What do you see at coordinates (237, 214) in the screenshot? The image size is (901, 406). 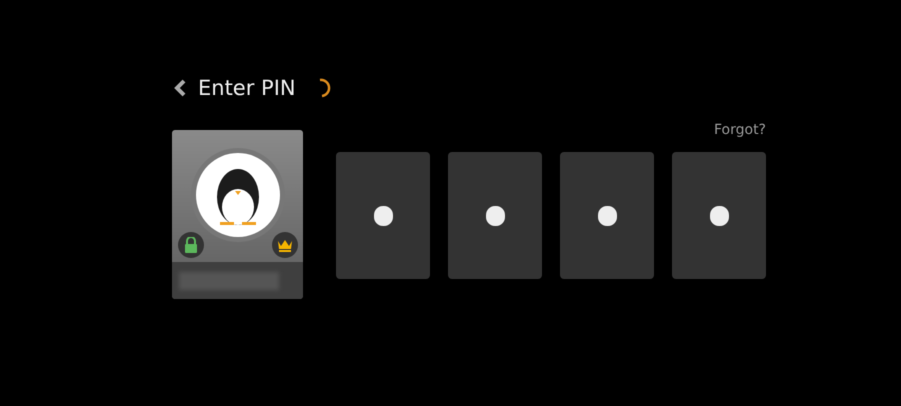 I see `user-card` at bounding box center [237, 214].